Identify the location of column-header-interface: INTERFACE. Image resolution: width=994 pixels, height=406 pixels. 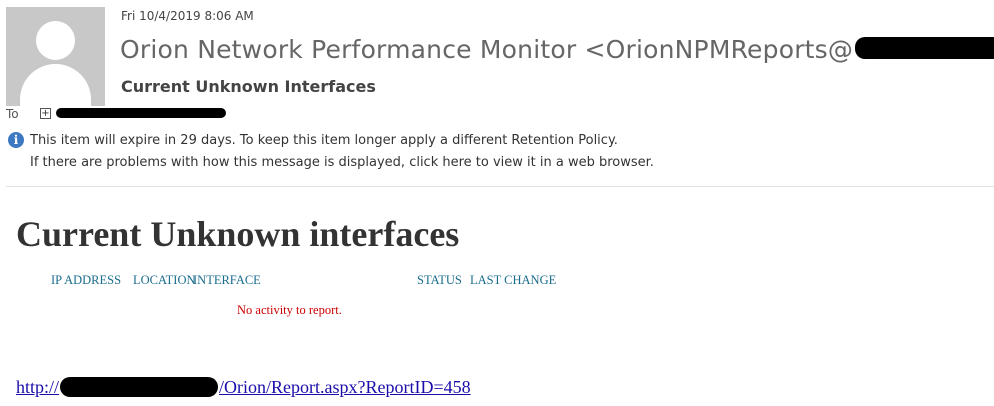
(227, 280).